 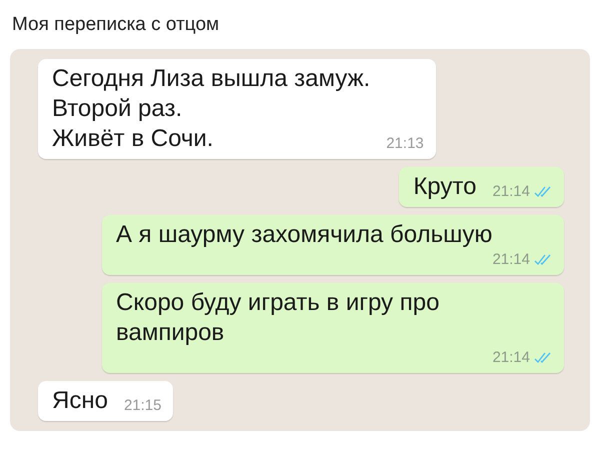 I want to click on post-caption: Моя переписка с отцом, so click(x=116, y=25).